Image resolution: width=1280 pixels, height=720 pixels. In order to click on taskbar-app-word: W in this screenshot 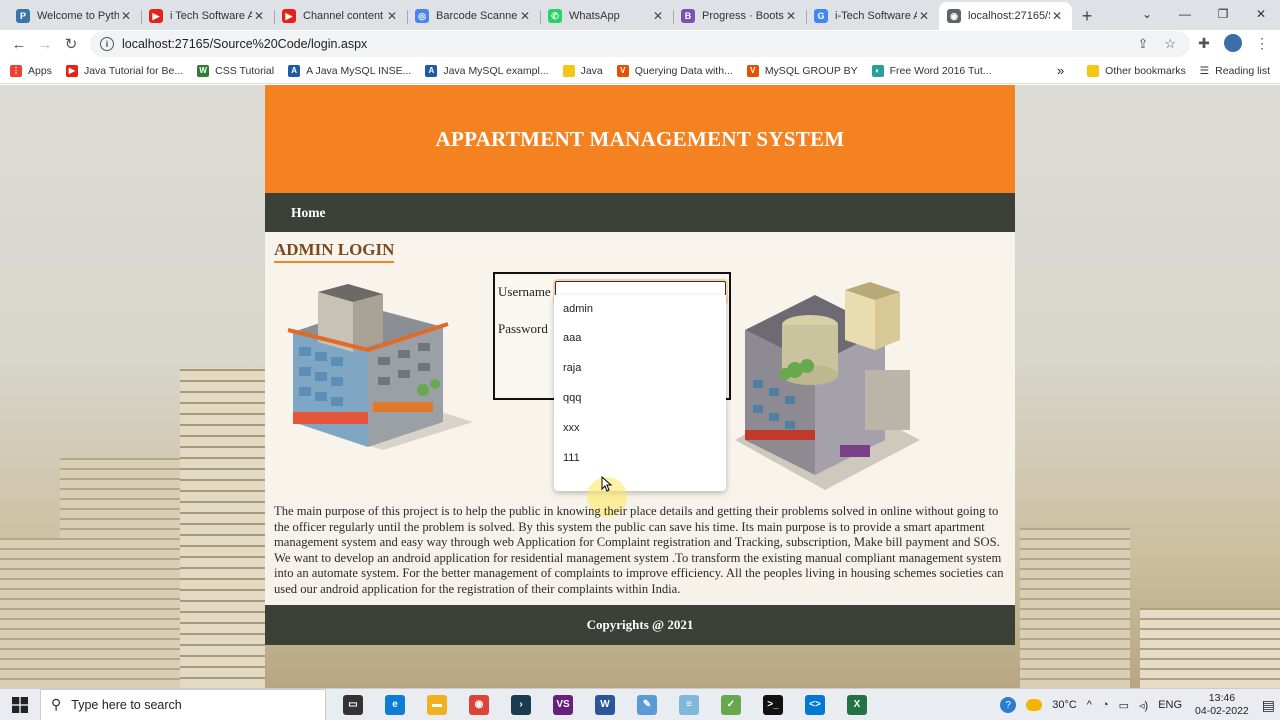, I will do `click(605, 704)`.